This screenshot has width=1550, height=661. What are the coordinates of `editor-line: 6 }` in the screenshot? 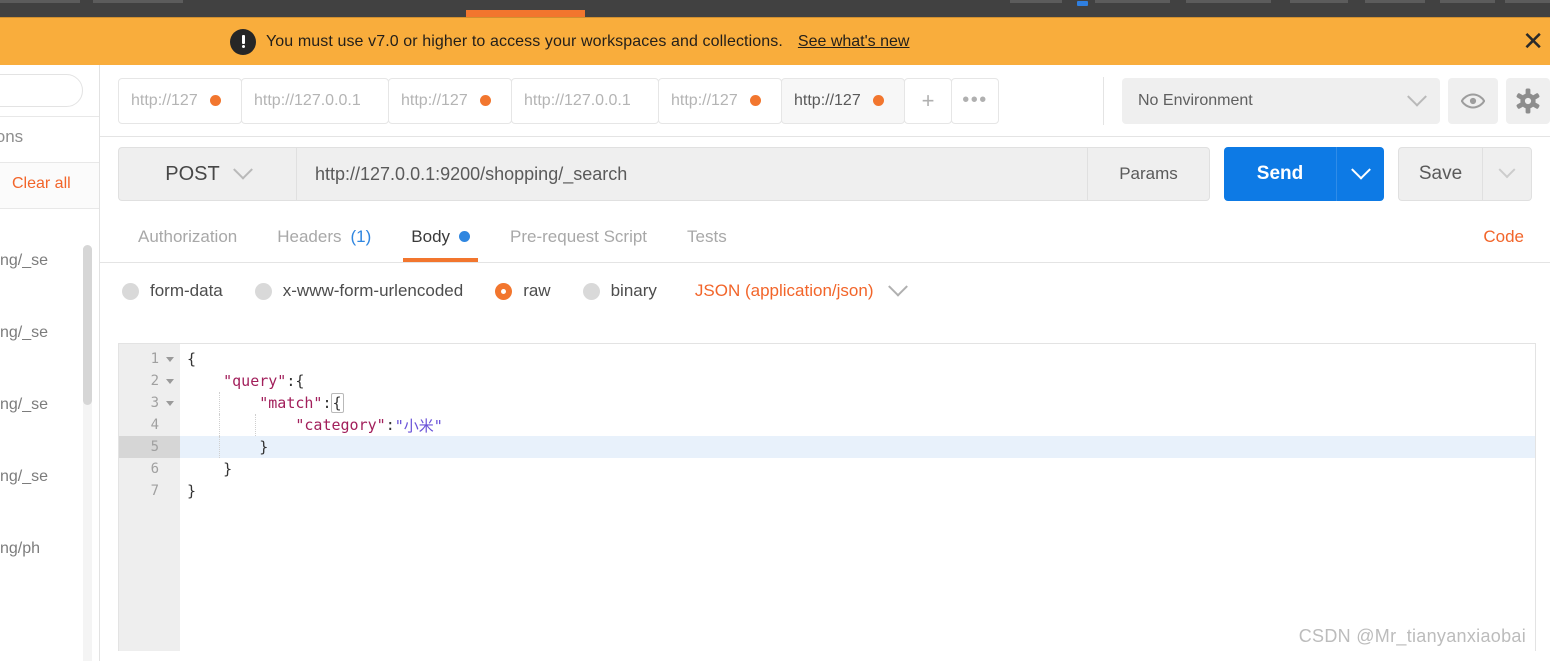 It's located at (827, 469).